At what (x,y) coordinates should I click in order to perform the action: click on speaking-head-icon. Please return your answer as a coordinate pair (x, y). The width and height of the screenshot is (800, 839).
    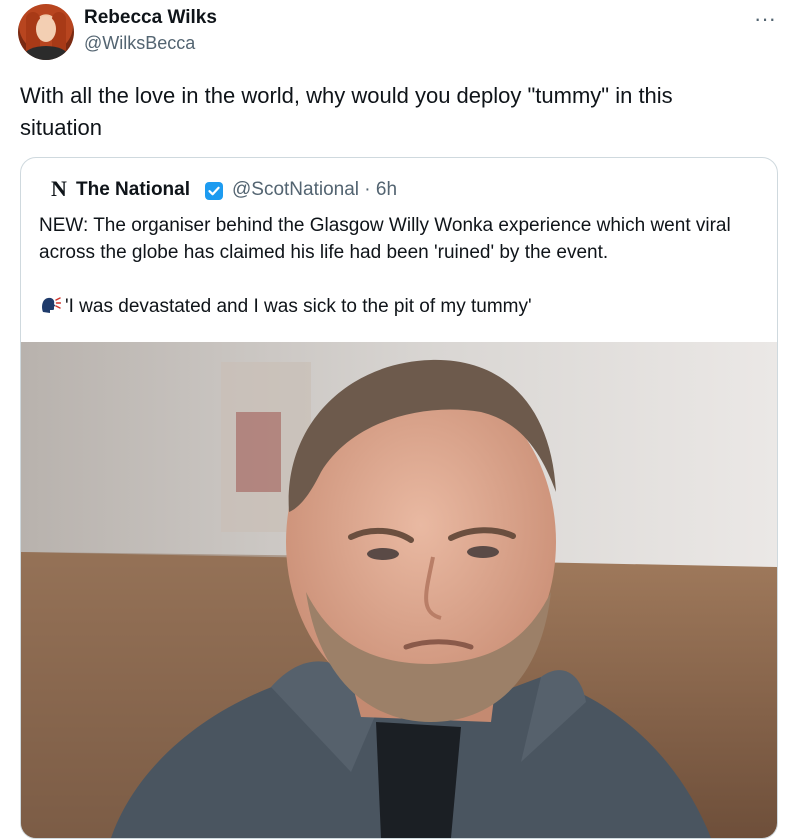
    Looking at the image, I should click on (51, 305).